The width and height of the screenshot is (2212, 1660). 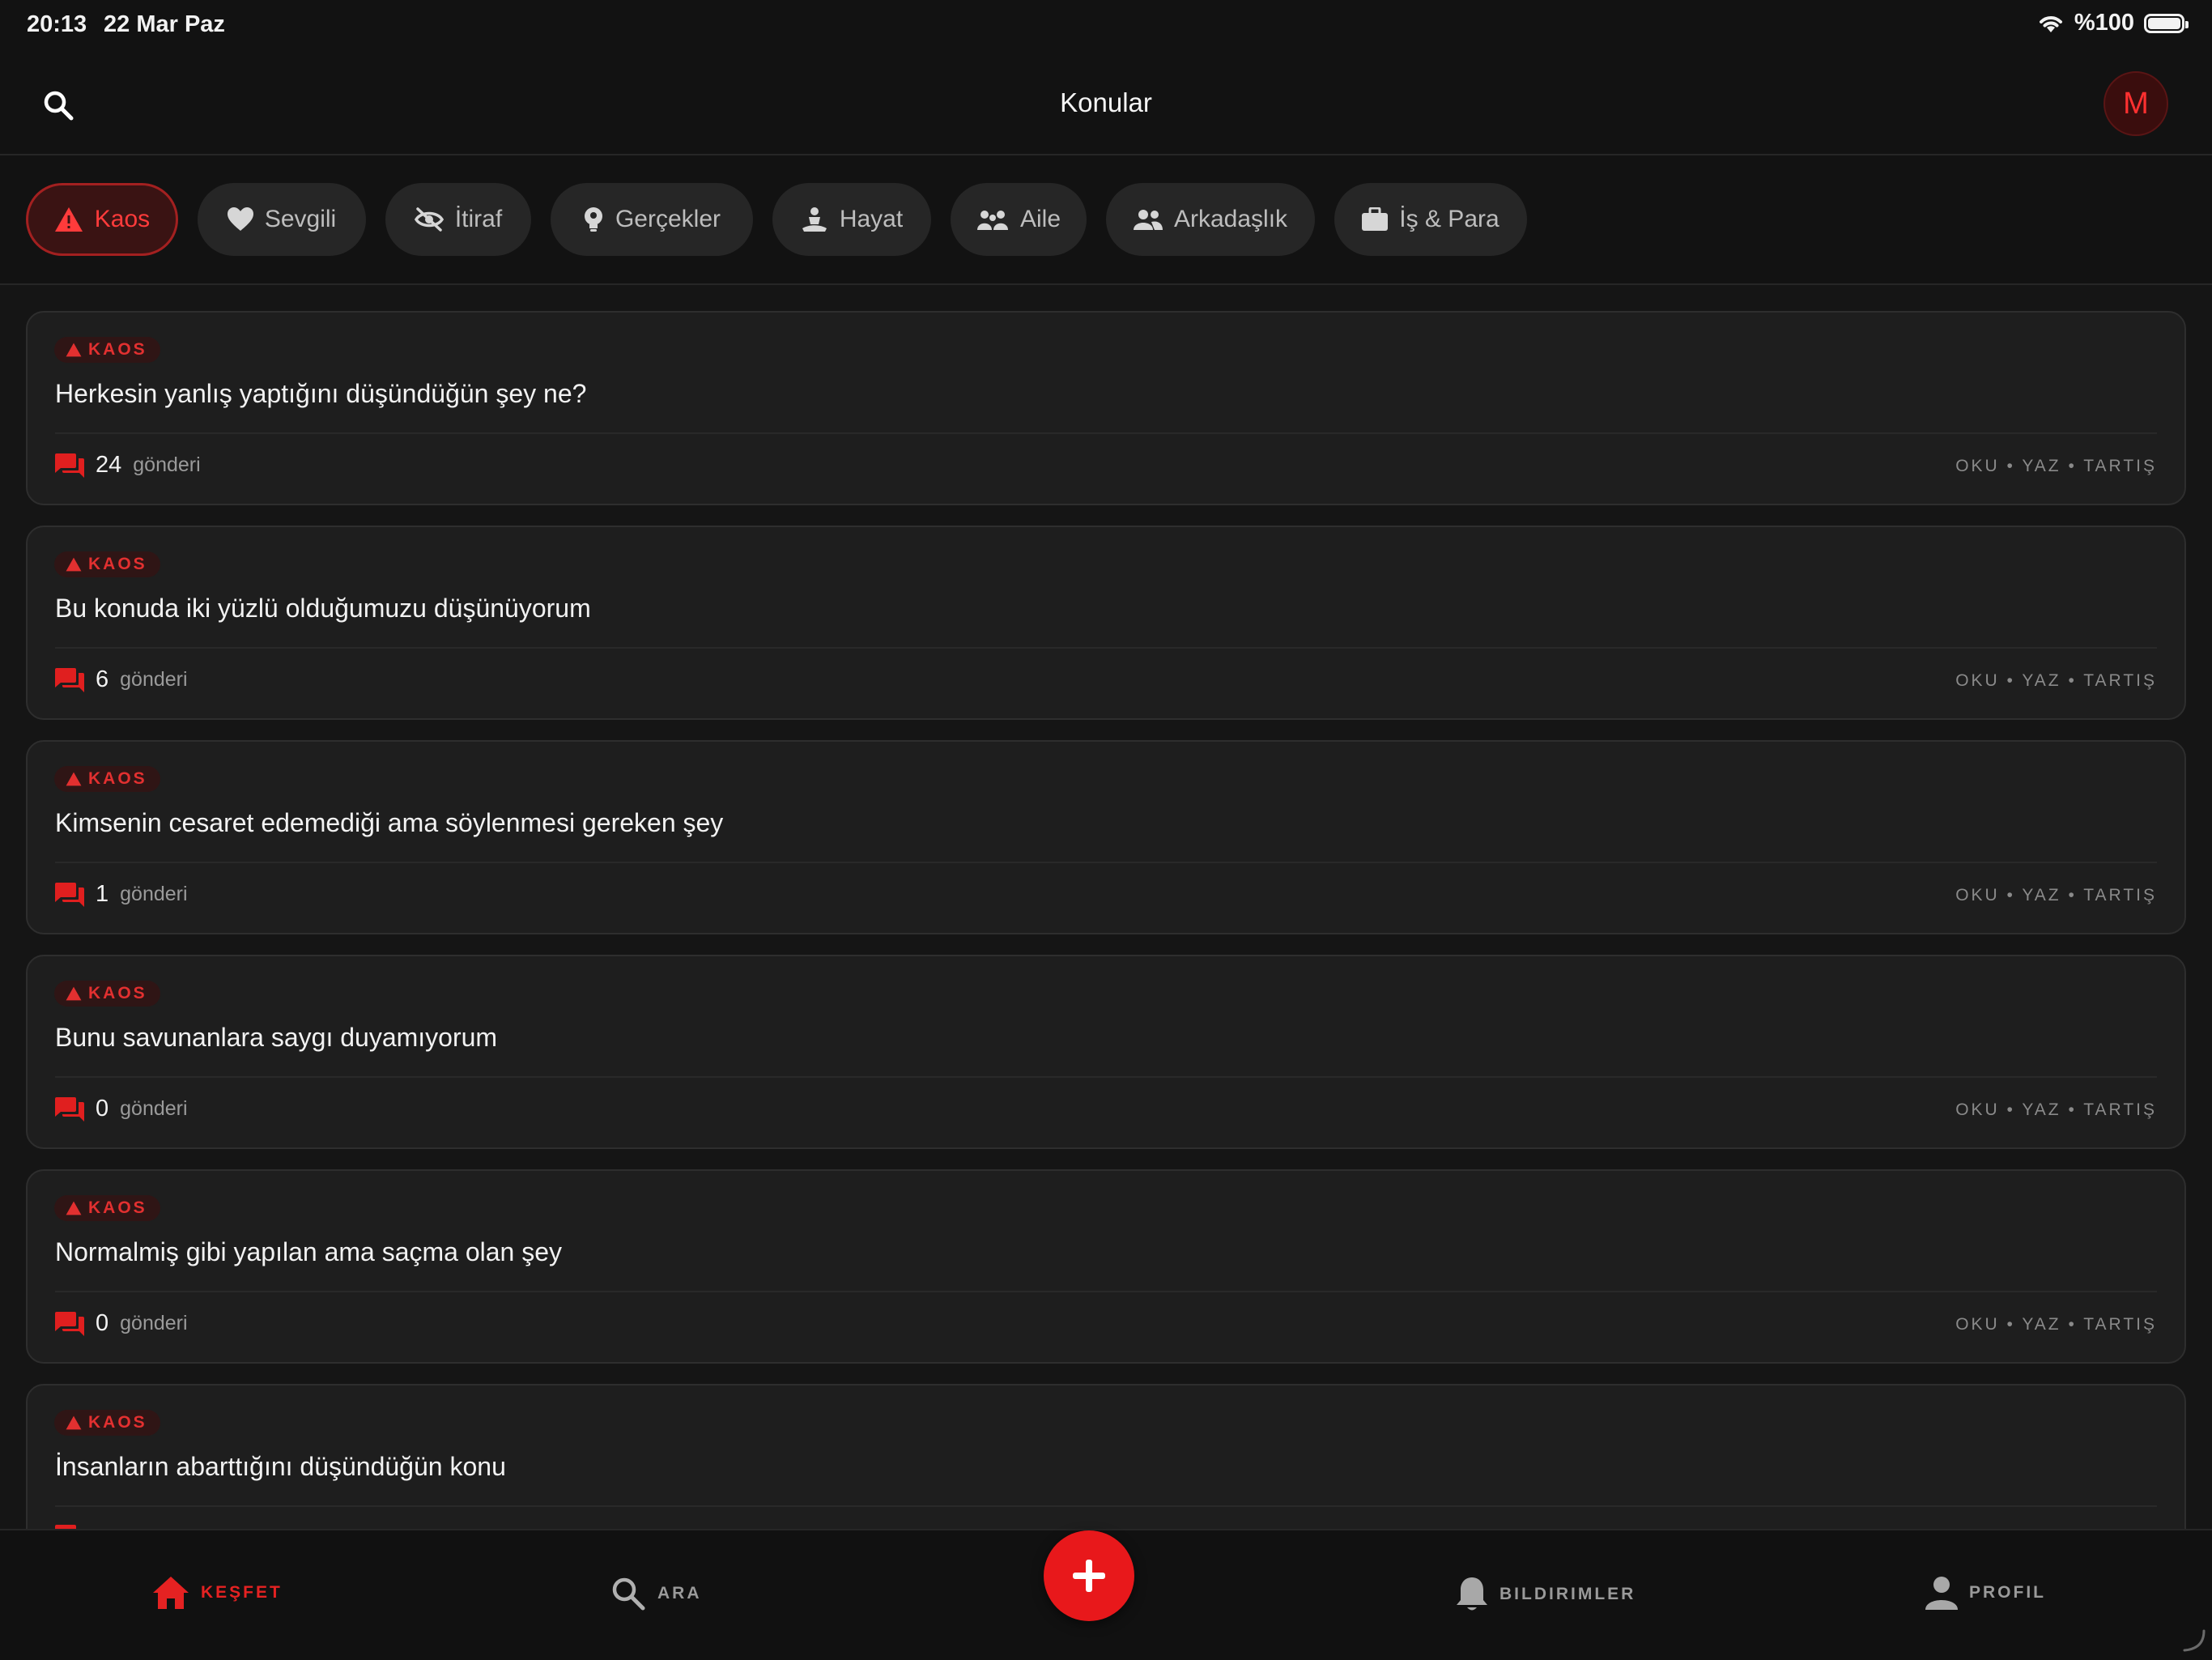 I want to click on app-header: Konular M, so click(x=1106, y=104).